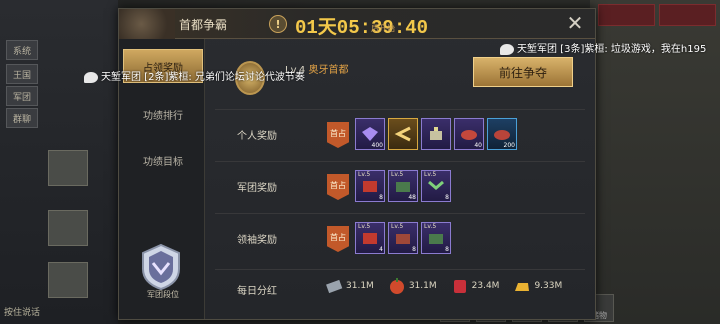  I want to click on reward-row-label: 领袖奖励, so click(257, 240).